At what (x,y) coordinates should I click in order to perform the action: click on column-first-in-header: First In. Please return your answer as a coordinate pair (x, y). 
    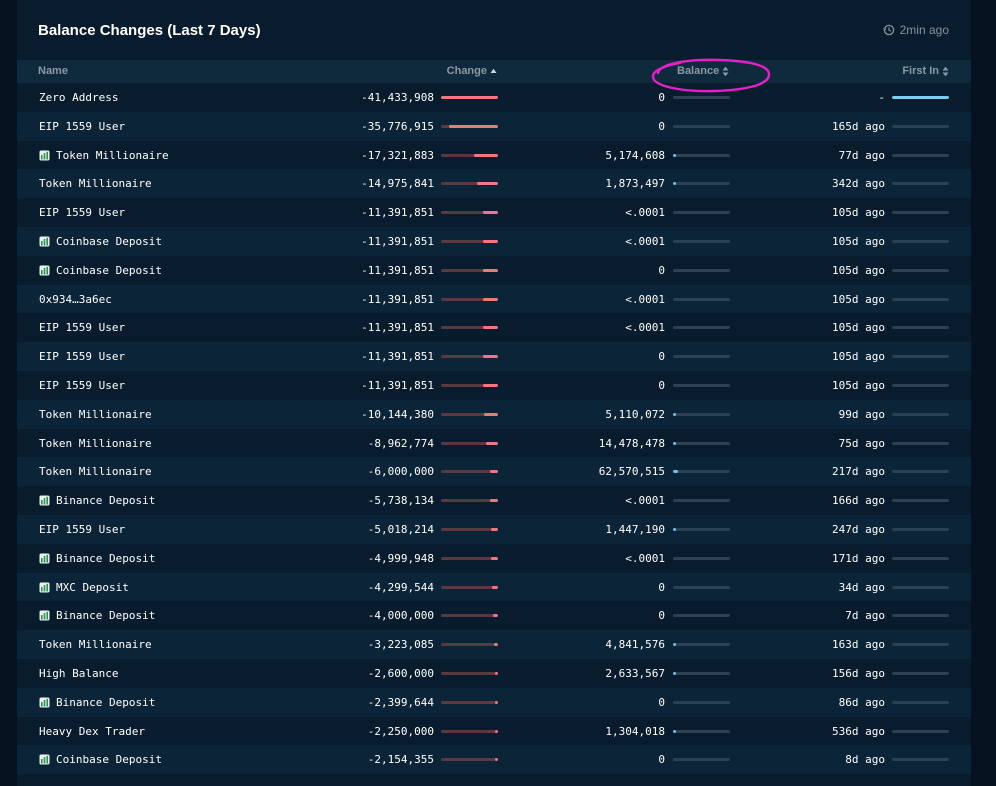
    Looking at the image, I should click on (925, 71).